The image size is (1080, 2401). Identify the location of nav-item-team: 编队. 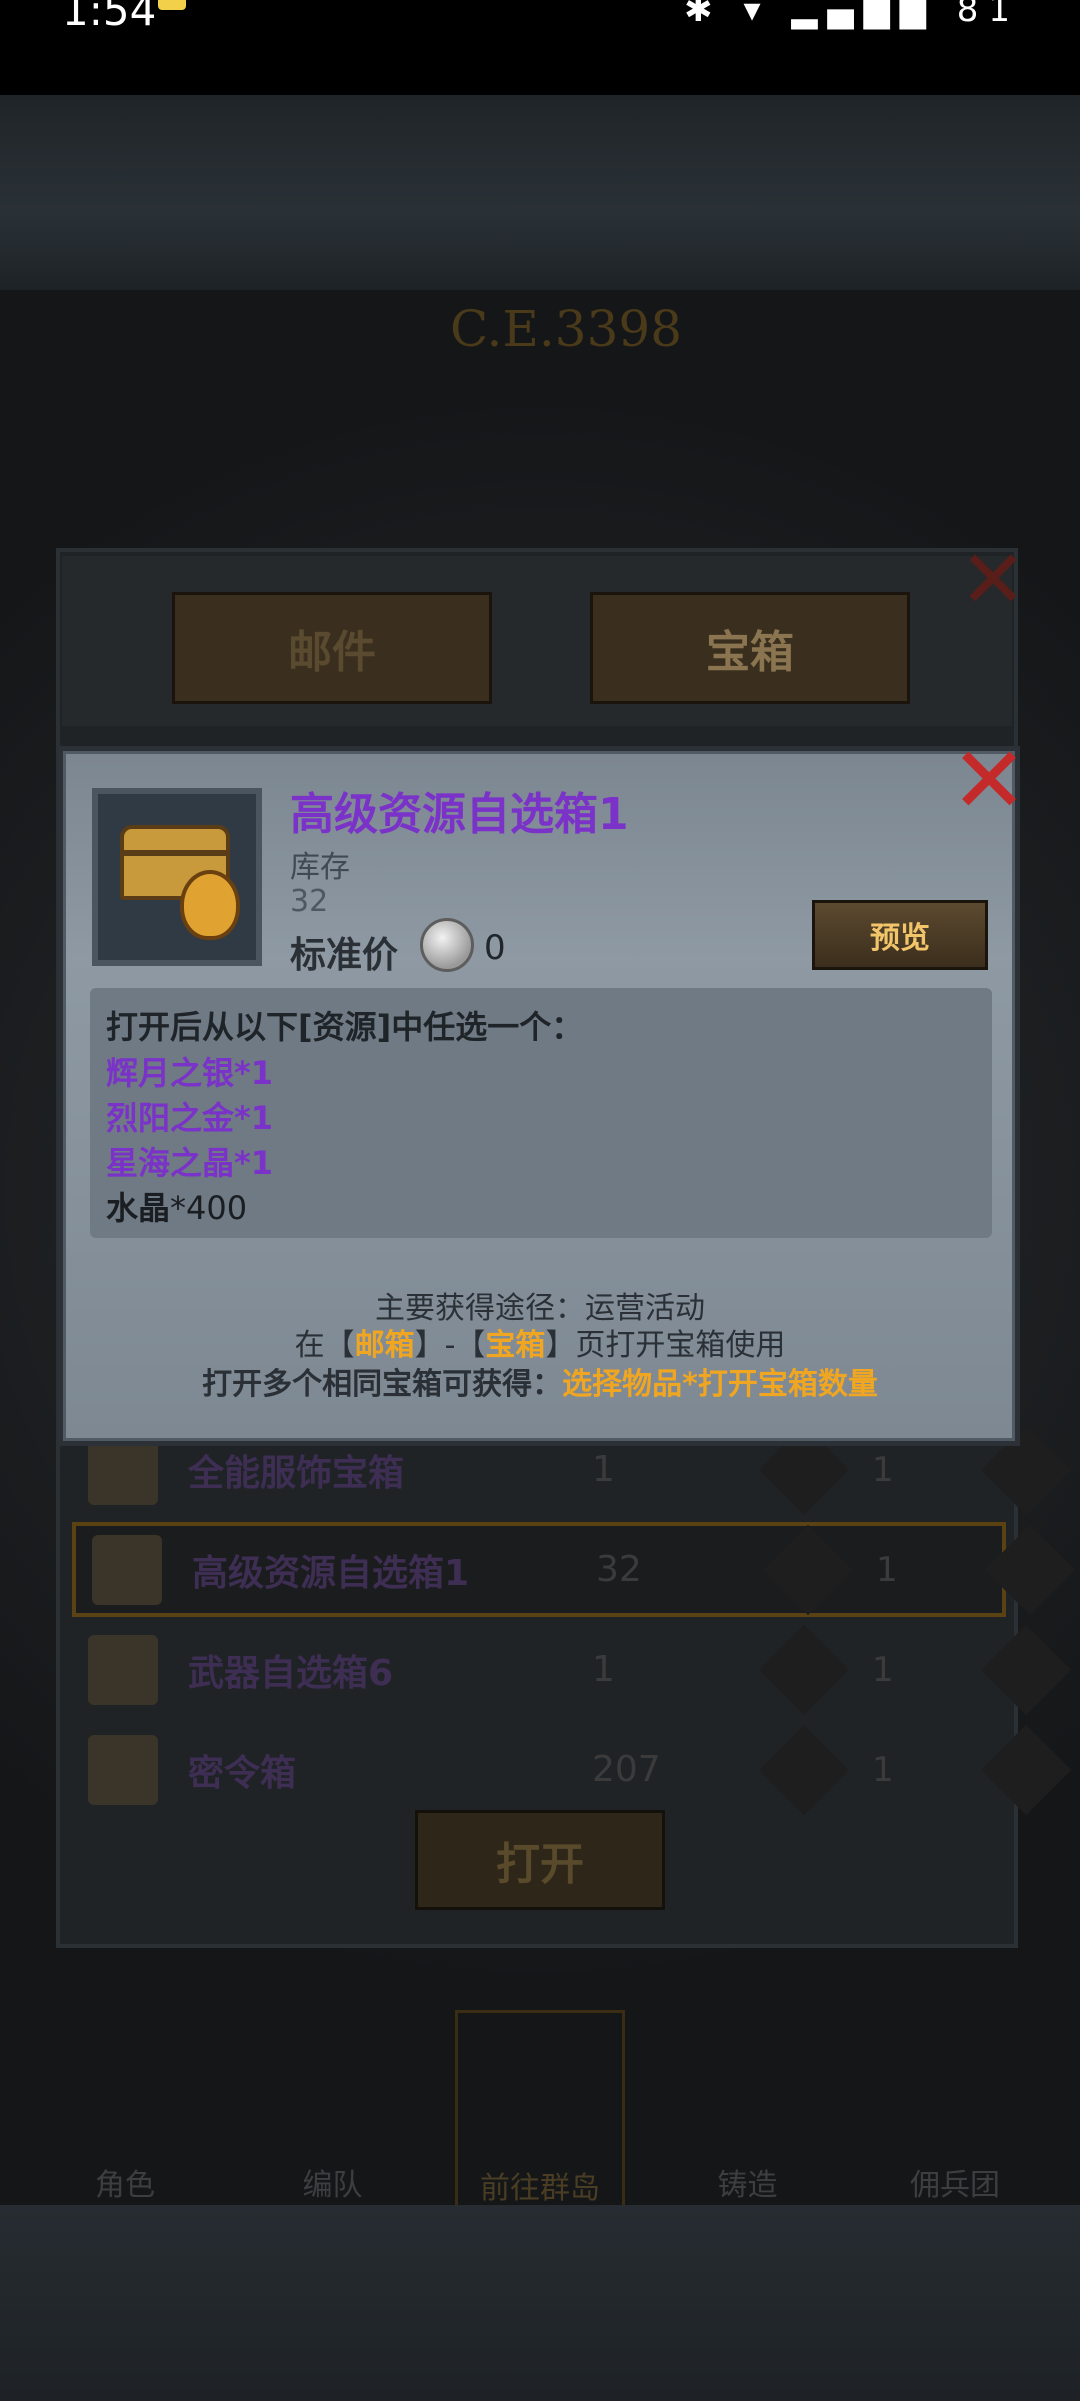
(332, 2185).